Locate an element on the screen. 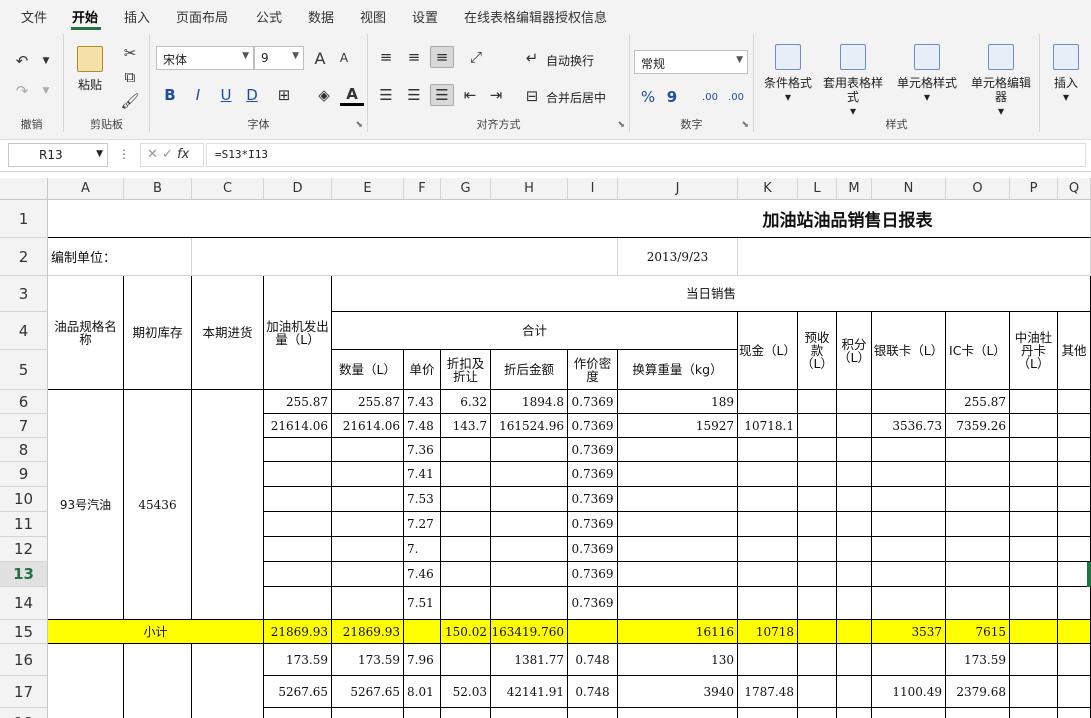 Image resolution: width=1091 pixels, height=718 pixels. cell-K6 is located at coordinates (768, 402).